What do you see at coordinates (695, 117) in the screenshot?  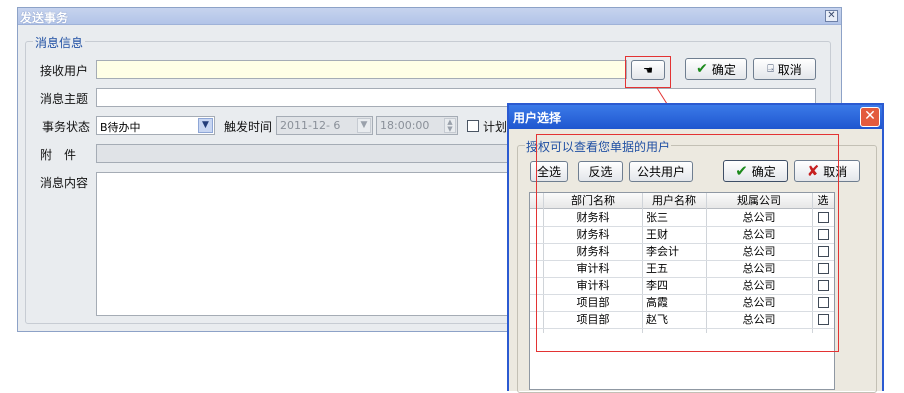 I see `dialog-titlebar: 用户选择 ✕` at bounding box center [695, 117].